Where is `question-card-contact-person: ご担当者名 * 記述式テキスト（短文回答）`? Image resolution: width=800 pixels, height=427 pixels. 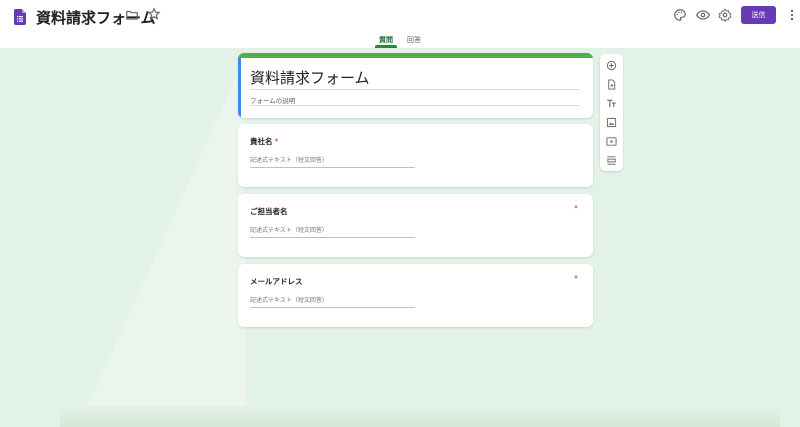 question-card-contact-person: ご担当者名 * 記述式テキスト（短文回答） is located at coordinates (415, 225).